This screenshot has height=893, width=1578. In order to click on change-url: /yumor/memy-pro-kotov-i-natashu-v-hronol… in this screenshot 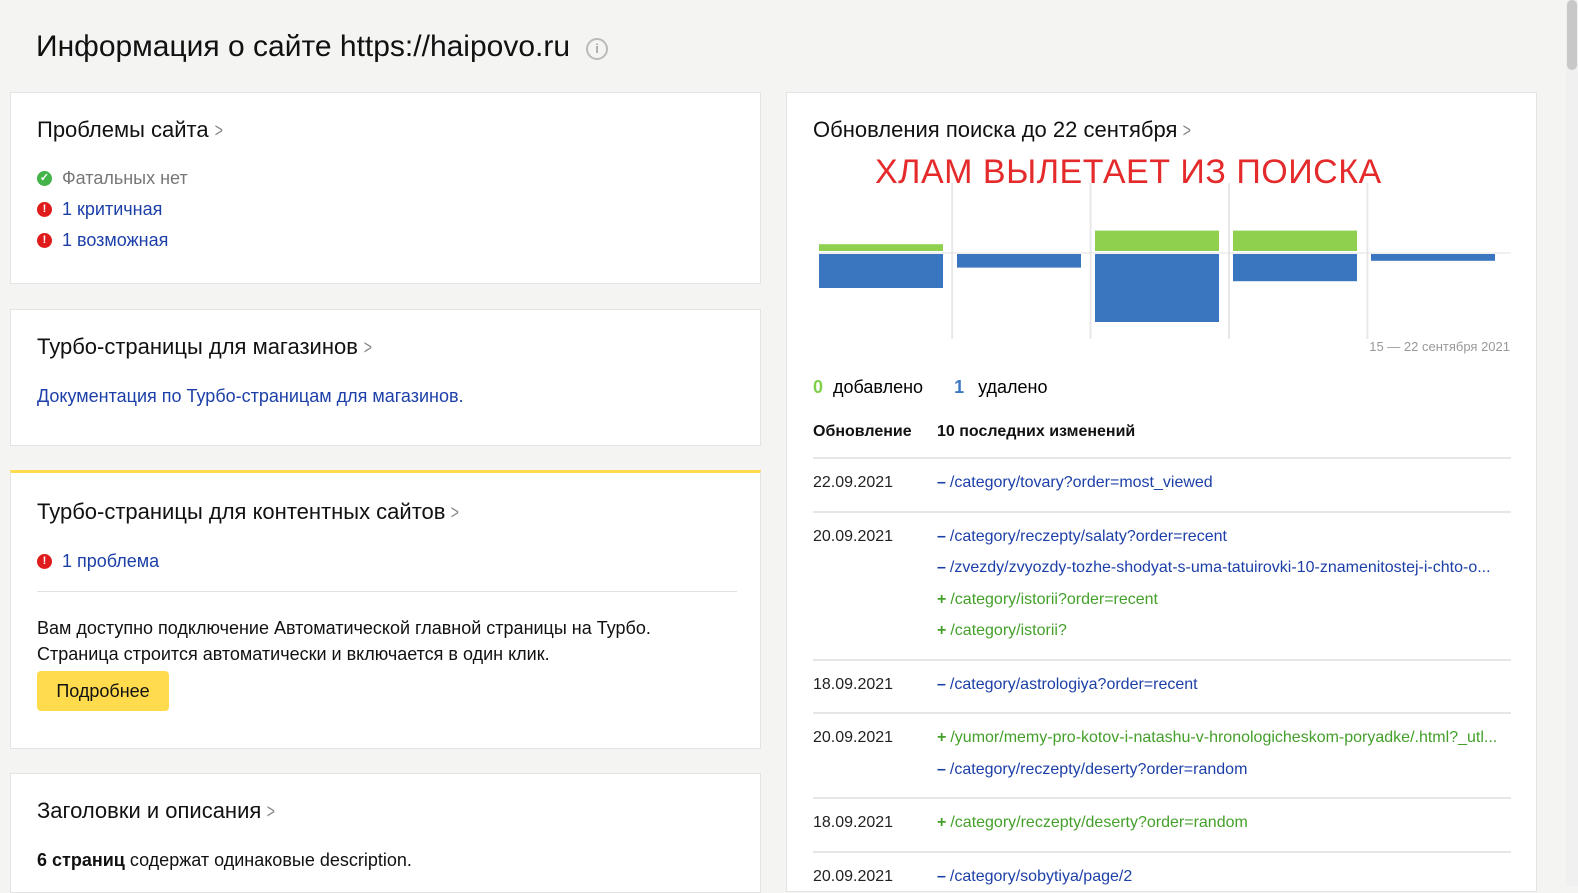, I will do `click(1223, 737)`.